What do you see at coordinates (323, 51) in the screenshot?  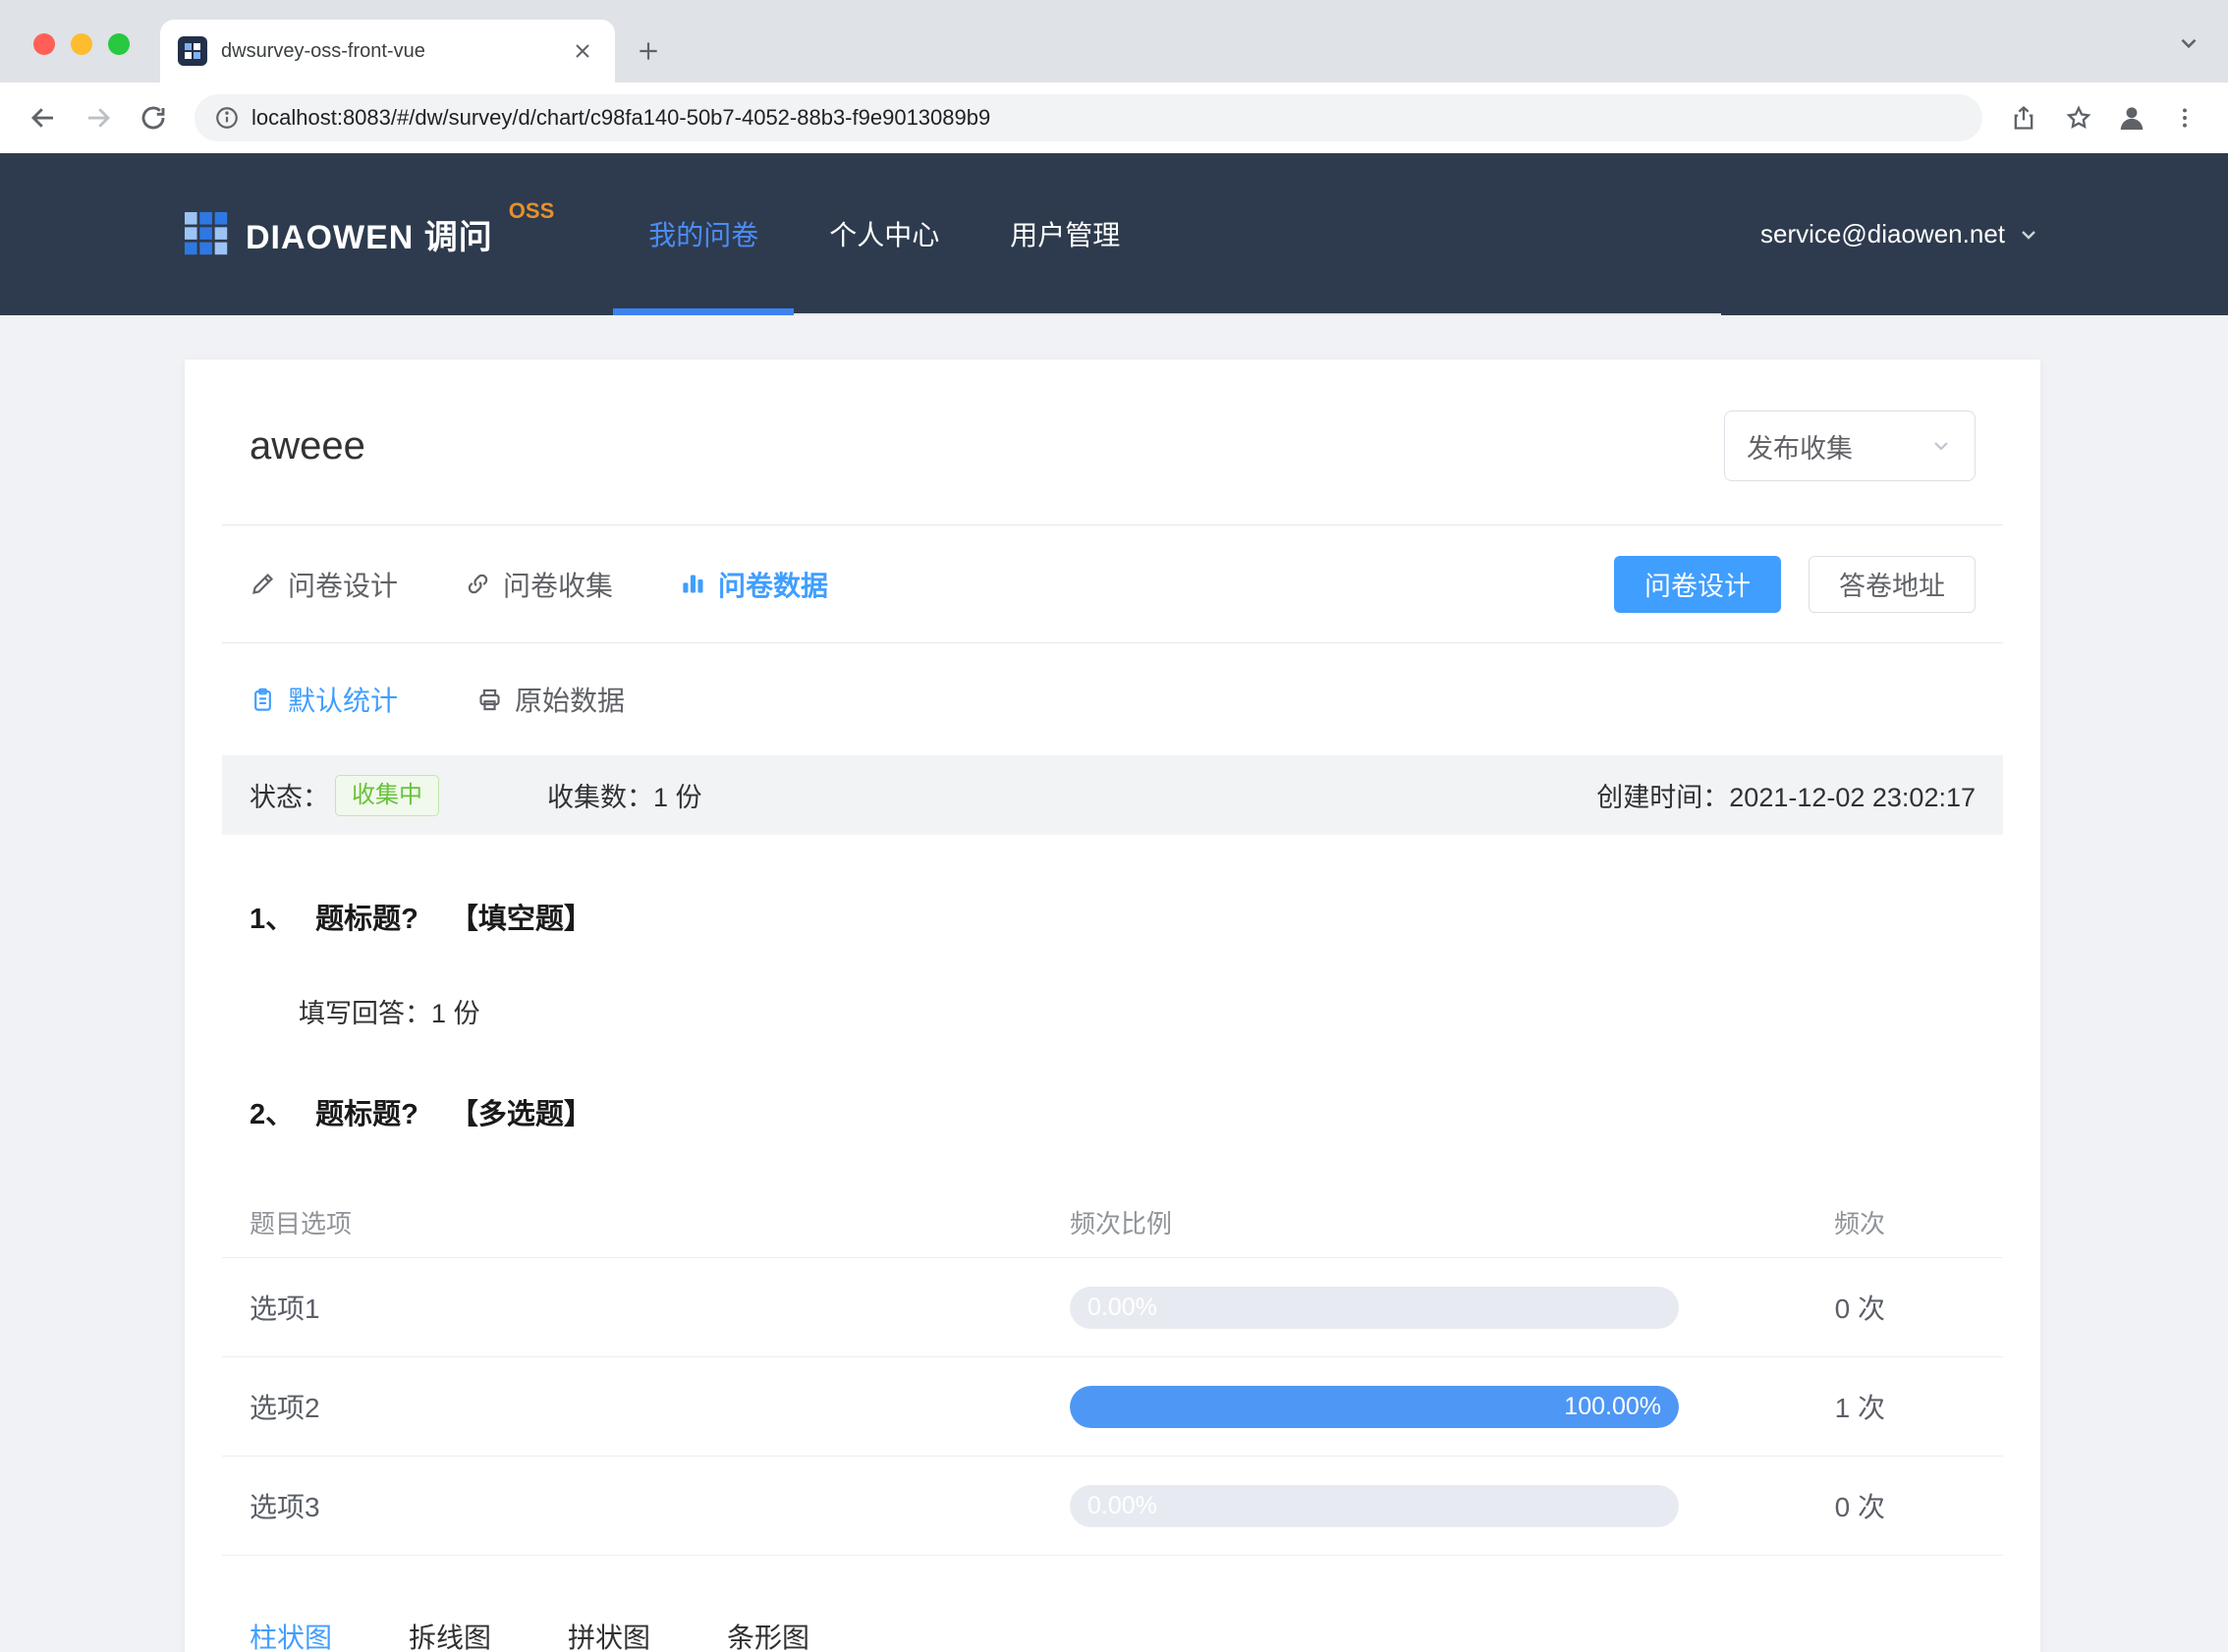 I see `tab-title: dwsurvey-oss-front-vue` at bounding box center [323, 51].